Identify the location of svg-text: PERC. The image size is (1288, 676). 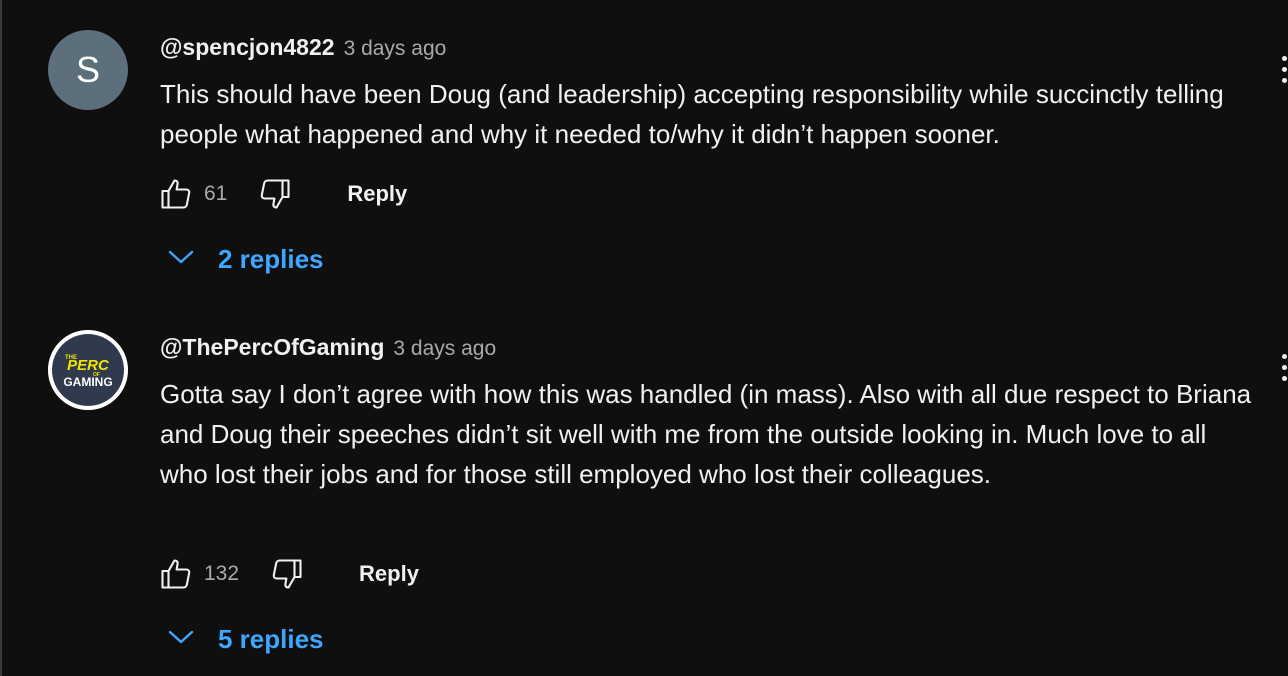
(88, 365).